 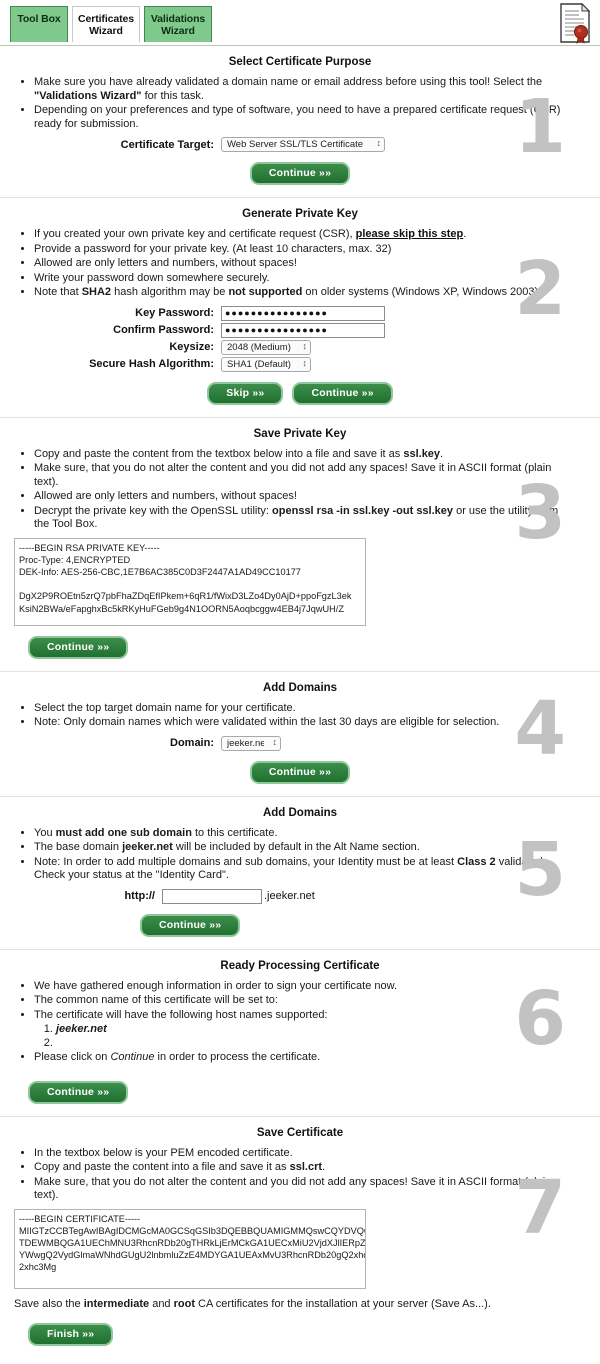 What do you see at coordinates (303, 313) in the screenshot?
I see `key-password-input` at bounding box center [303, 313].